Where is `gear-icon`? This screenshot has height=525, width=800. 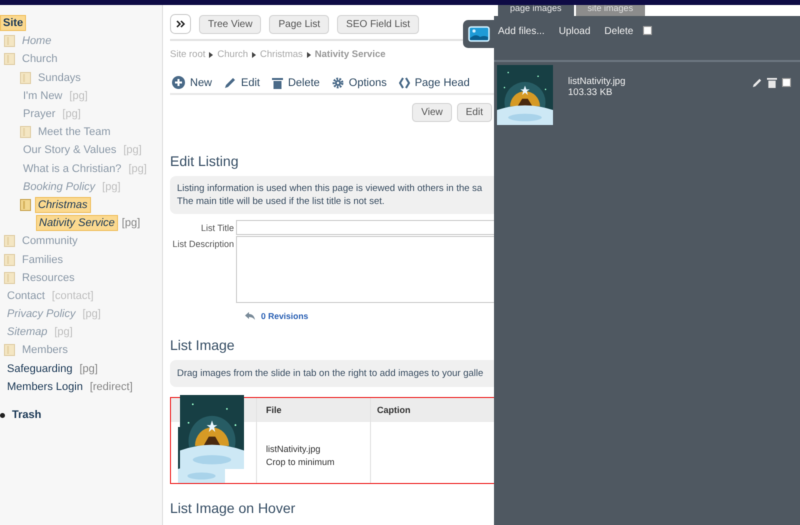
gear-icon is located at coordinates (338, 82).